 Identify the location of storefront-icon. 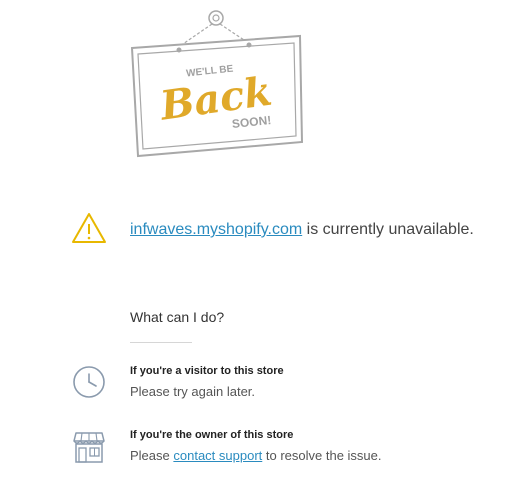
(89, 447).